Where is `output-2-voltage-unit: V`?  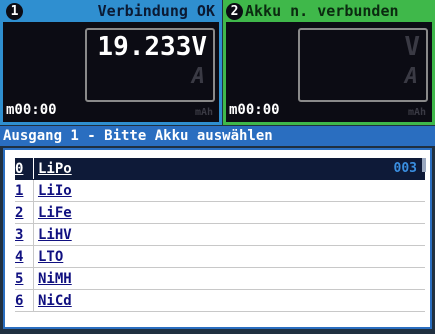
output-2-voltage-unit: V is located at coordinates (412, 47).